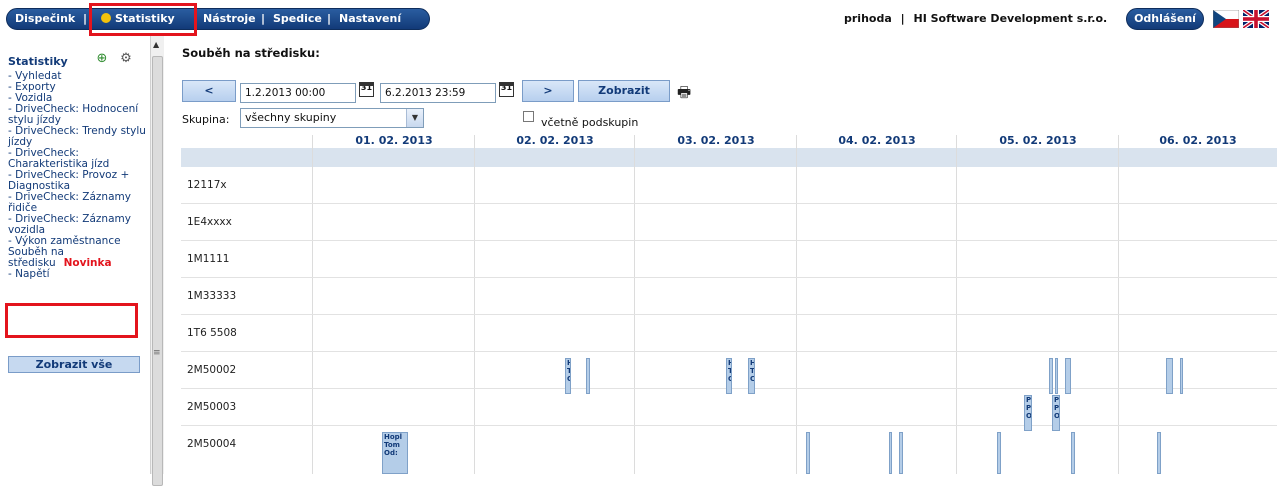 The height and width of the screenshot is (486, 1277). I want to click on highlight-statistiky, so click(143, 19).